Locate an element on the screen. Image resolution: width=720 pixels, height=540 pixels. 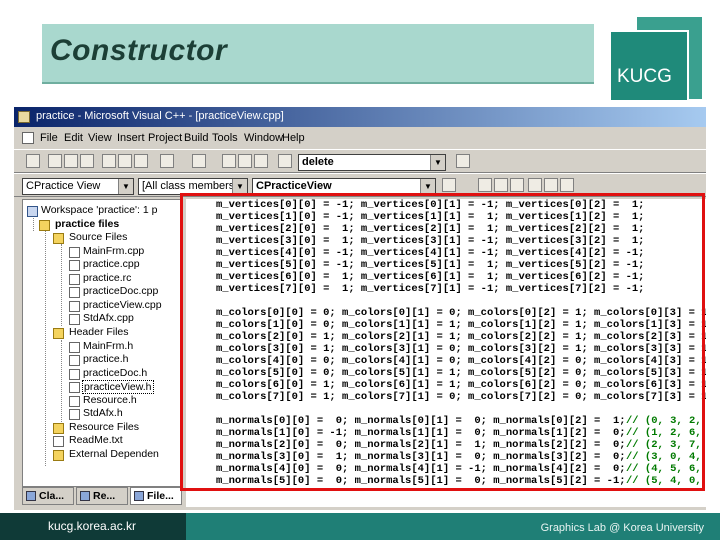
document-icon is located at coordinates (28, 138).